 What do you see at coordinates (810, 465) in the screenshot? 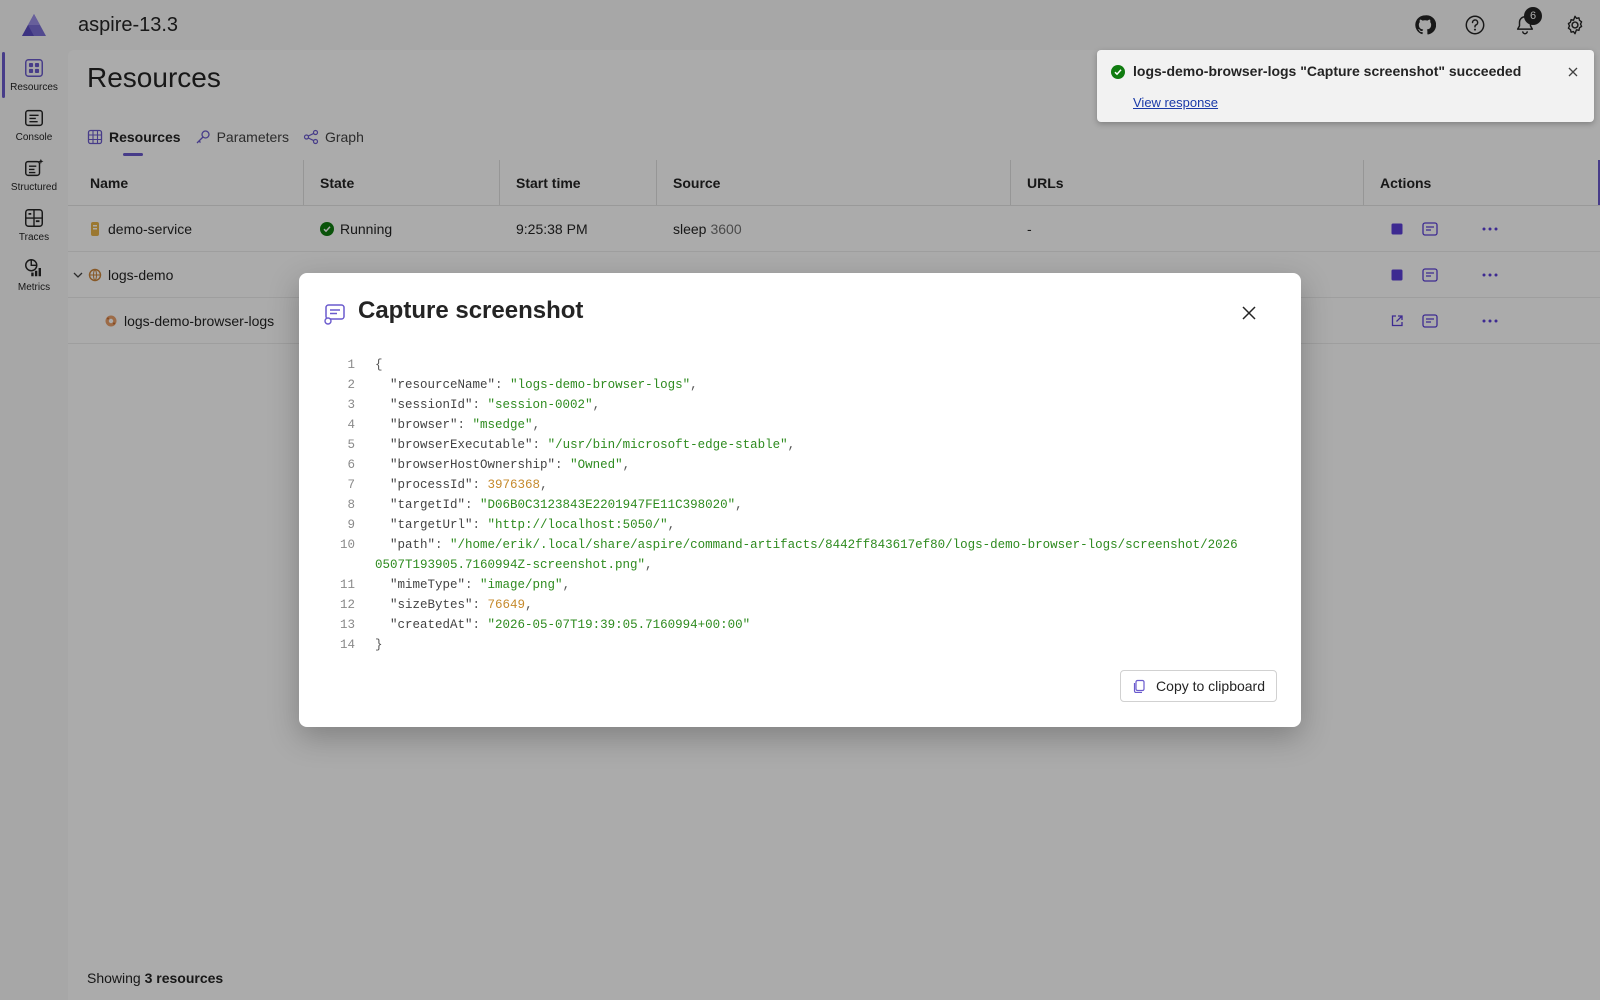
I see `line-content: "browserHostOwnership": "Owned",` at bounding box center [810, 465].